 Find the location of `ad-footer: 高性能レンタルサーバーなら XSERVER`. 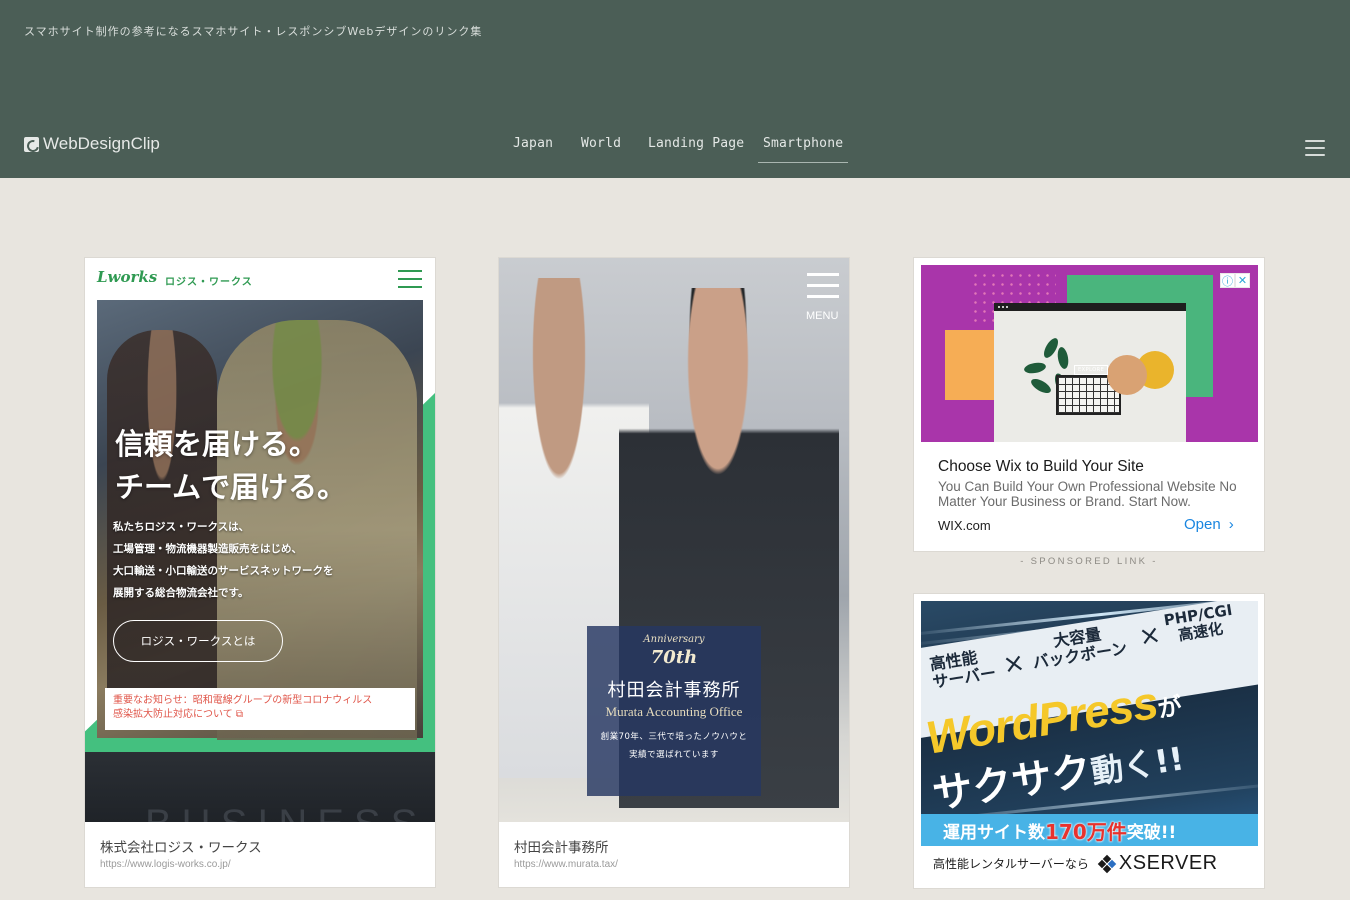

ad-footer: 高性能レンタルサーバーなら XSERVER is located at coordinates (1089, 863).